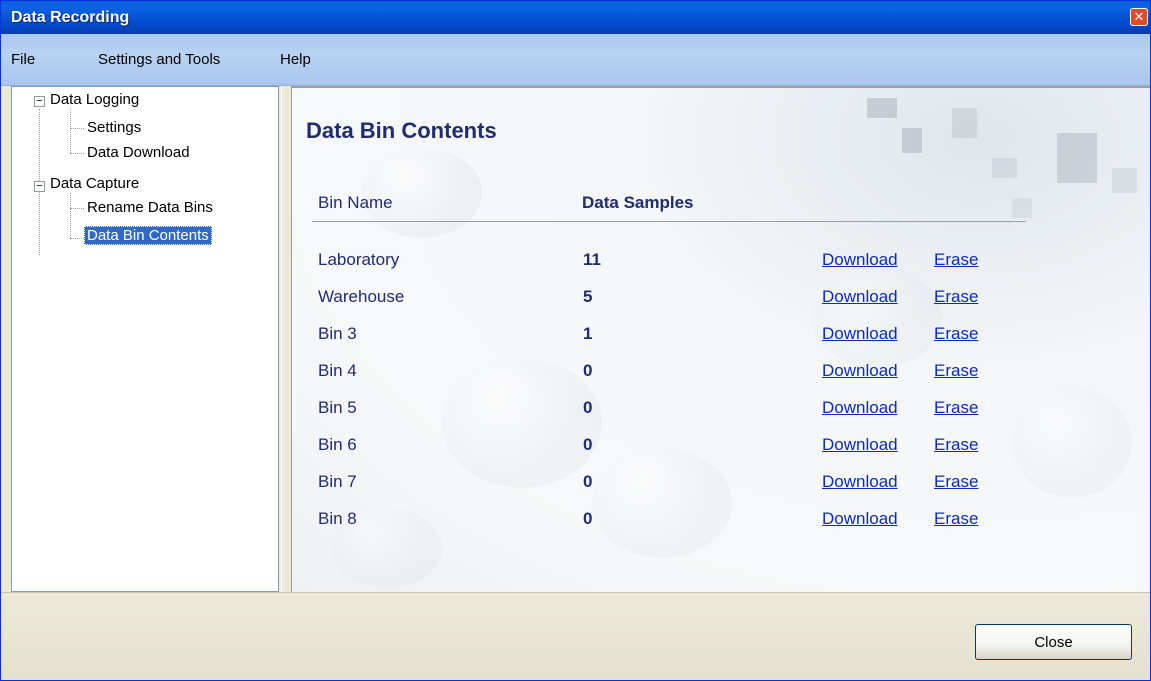 Image resolution: width=1151 pixels, height=681 pixels. Describe the element at coordinates (721, 416) in the screenshot. I see `table-row: Bin 5 0 Download Erase` at that location.